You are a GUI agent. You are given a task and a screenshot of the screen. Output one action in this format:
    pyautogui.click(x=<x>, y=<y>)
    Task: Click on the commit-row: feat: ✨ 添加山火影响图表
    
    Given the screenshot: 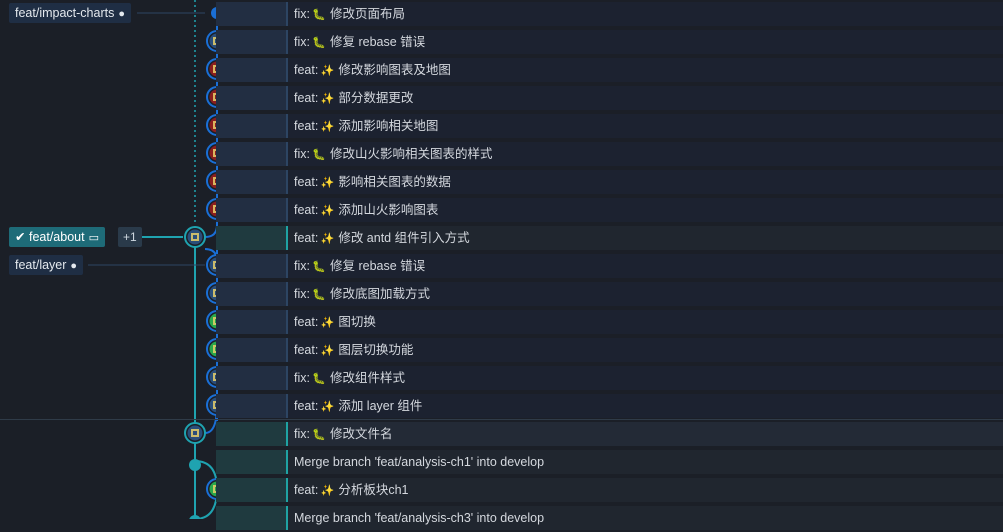 What is the action you would take?
    pyautogui.click(x=501, y=210)
    